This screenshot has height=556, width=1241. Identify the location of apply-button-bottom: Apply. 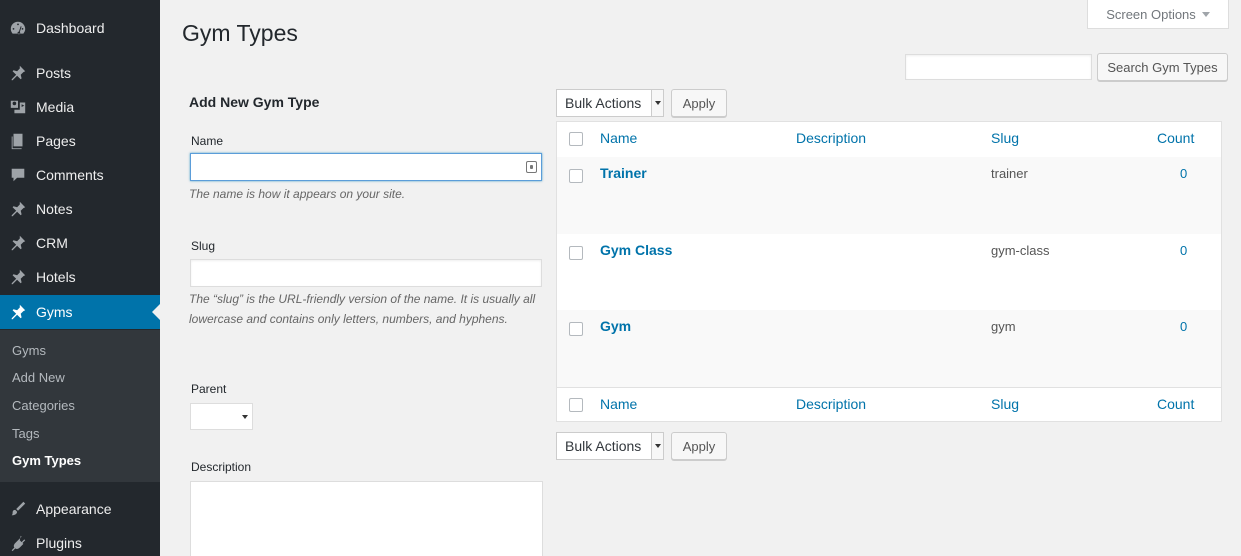
(699, 446).